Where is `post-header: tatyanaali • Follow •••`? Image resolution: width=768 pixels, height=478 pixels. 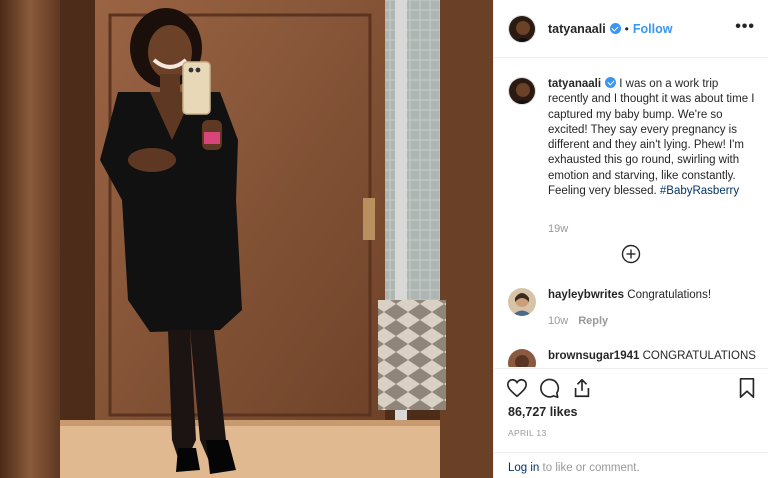
post-header: tatyanaali • Follow ••• is located at coordinates (631, 29).